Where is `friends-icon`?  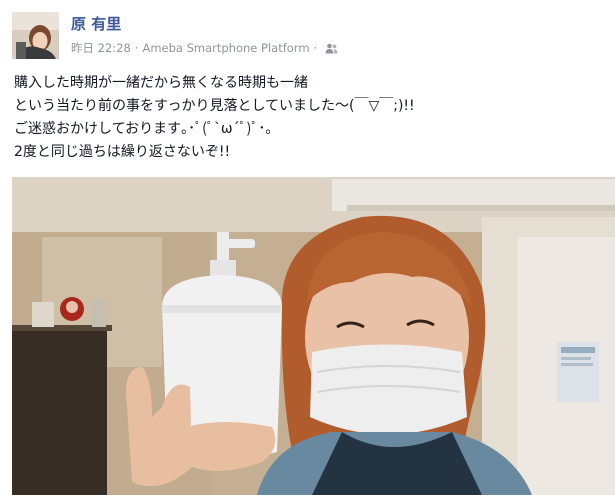
friends-icon is located at coordinates (331, 48).